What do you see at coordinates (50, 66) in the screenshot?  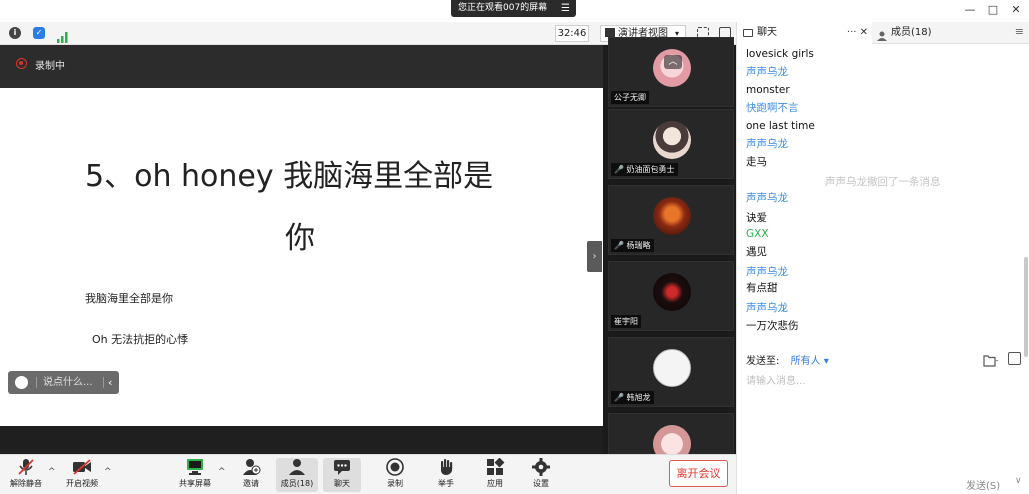 I see `recording-label: 录制中` at bounding box center [50, 66].